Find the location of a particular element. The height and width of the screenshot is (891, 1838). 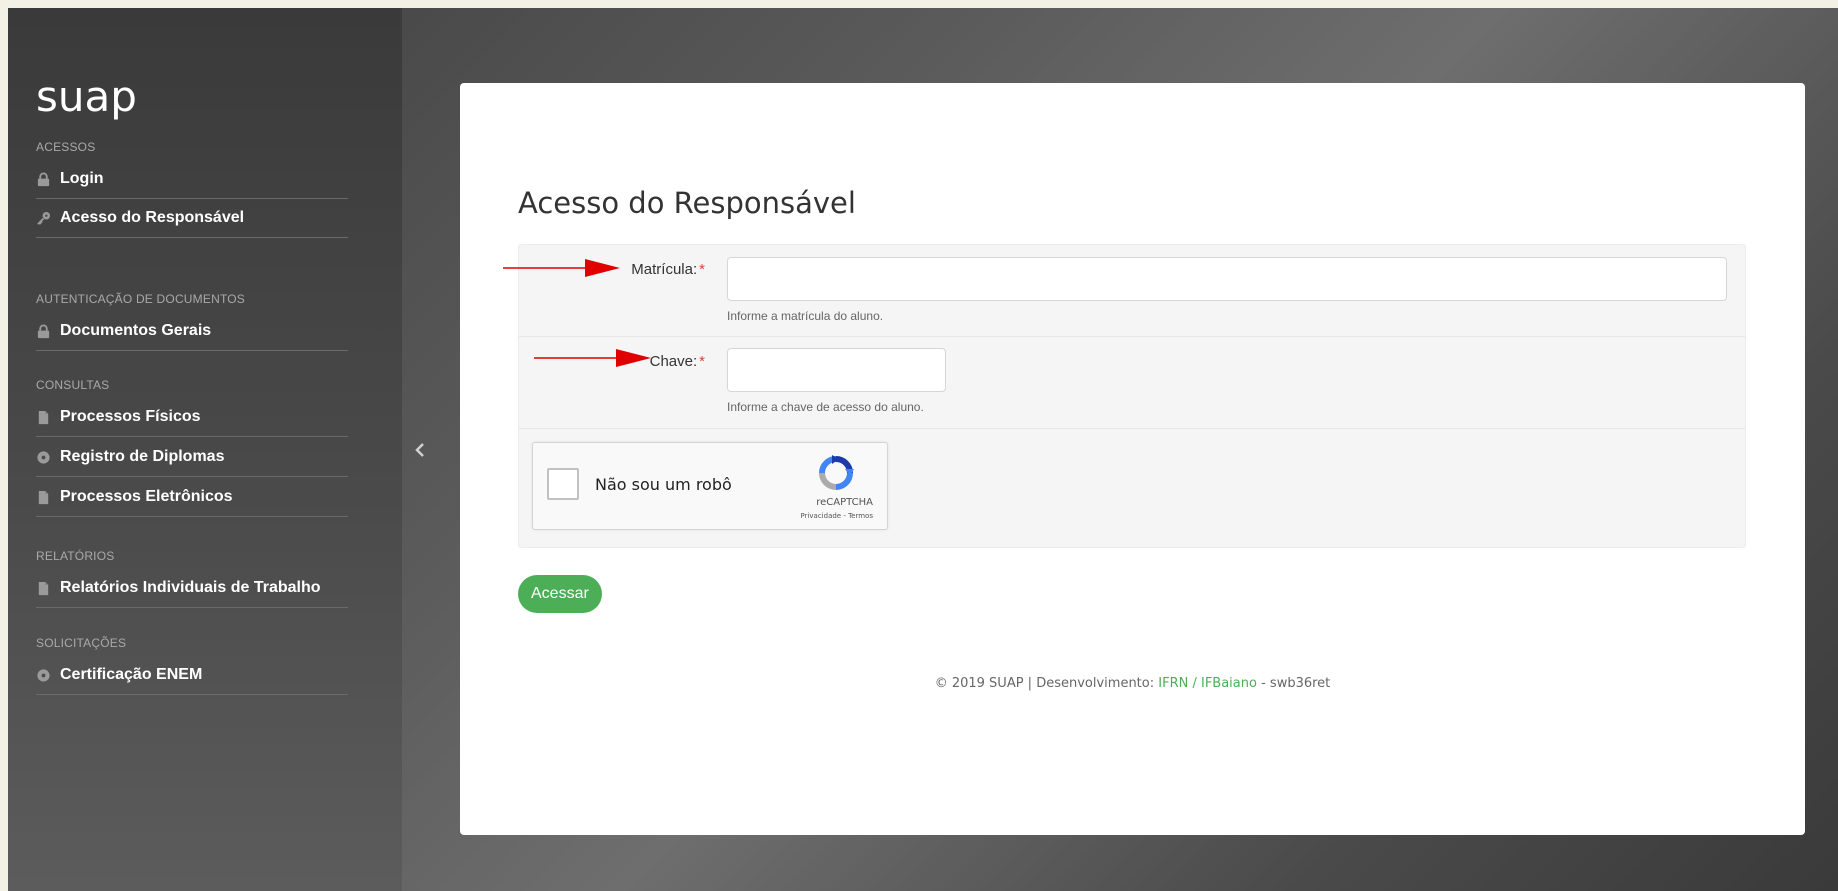

sidebar-item-certificacao-enem: Certificação ENEM is located at coordinates (192, 675).